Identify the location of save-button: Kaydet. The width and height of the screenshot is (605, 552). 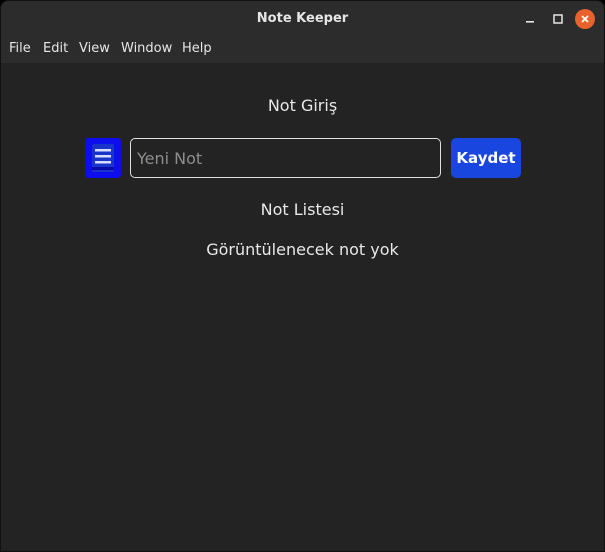
(486, 158).